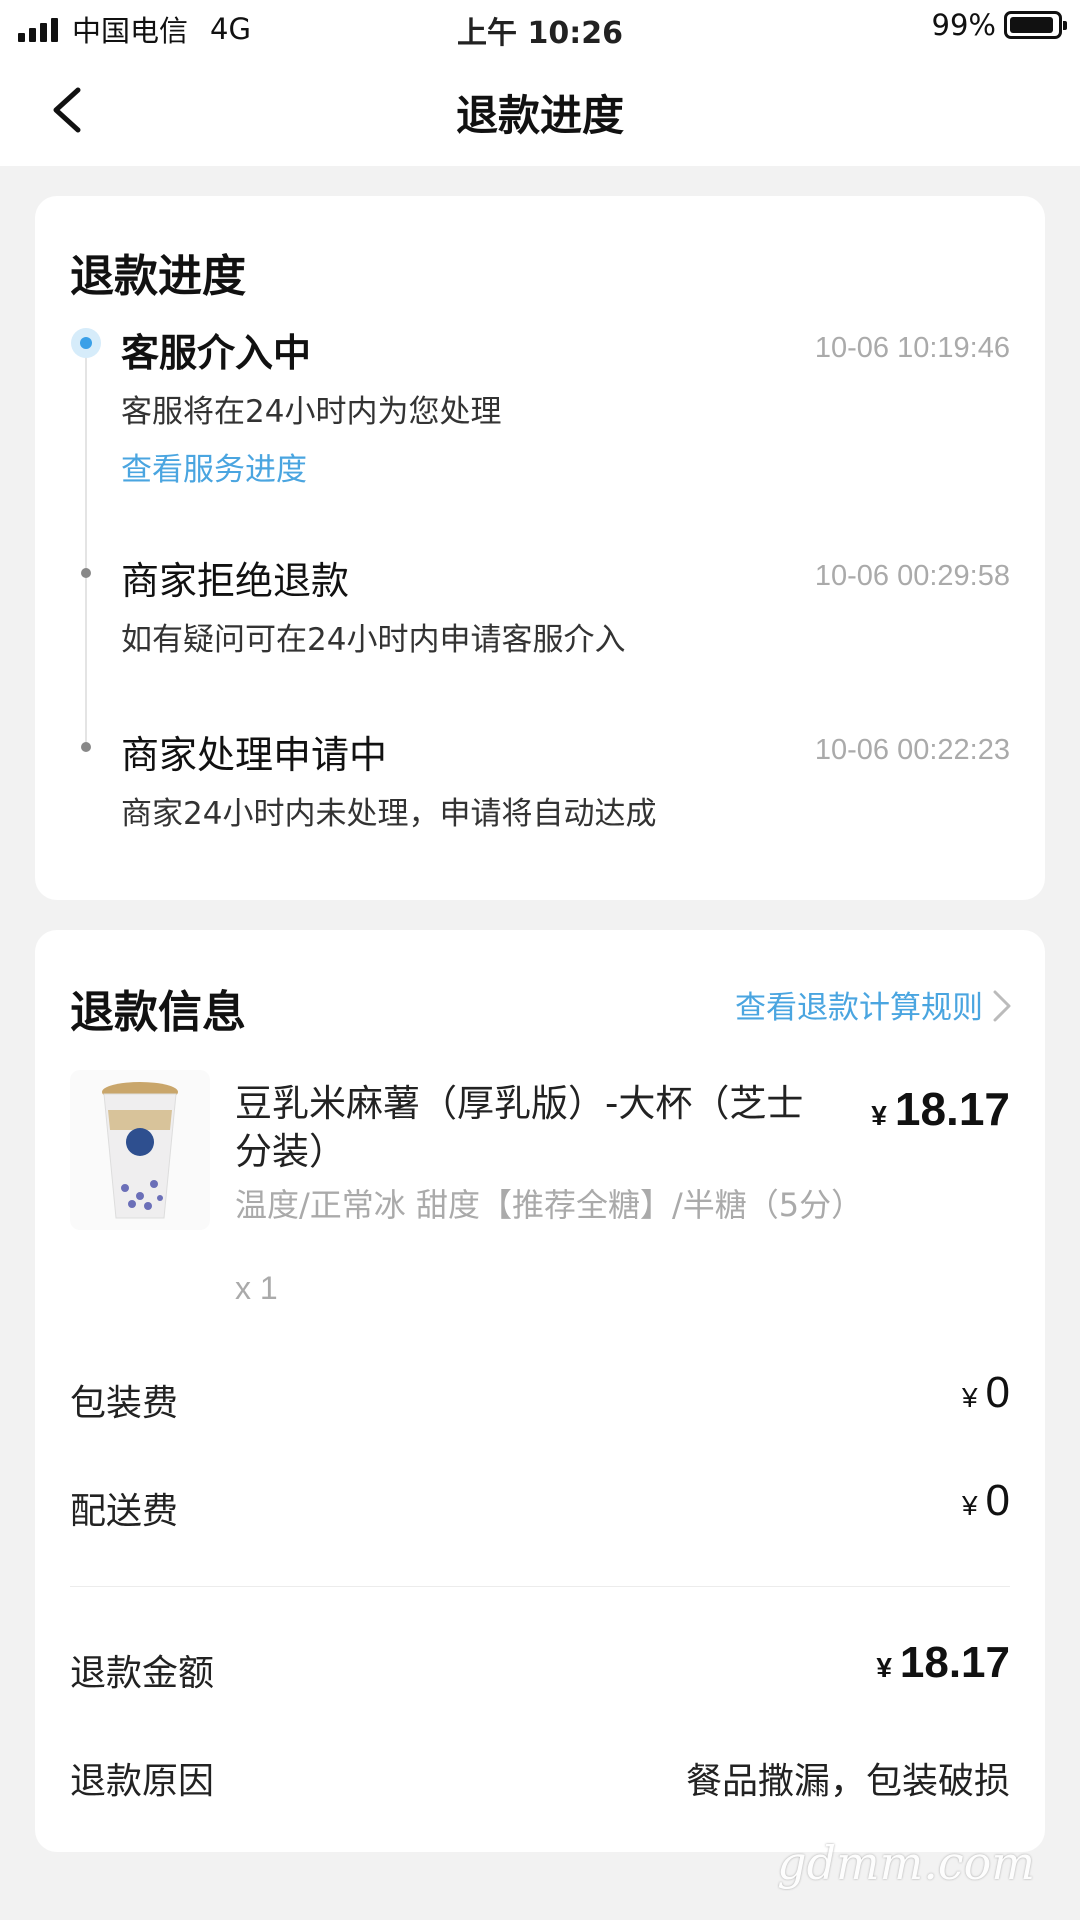 This screenshot has width=1080, height=1920. Describe the element at coordinates (943, 1662) in the screenshot. I see `refund-amount-value: ¥18.17` at that location.